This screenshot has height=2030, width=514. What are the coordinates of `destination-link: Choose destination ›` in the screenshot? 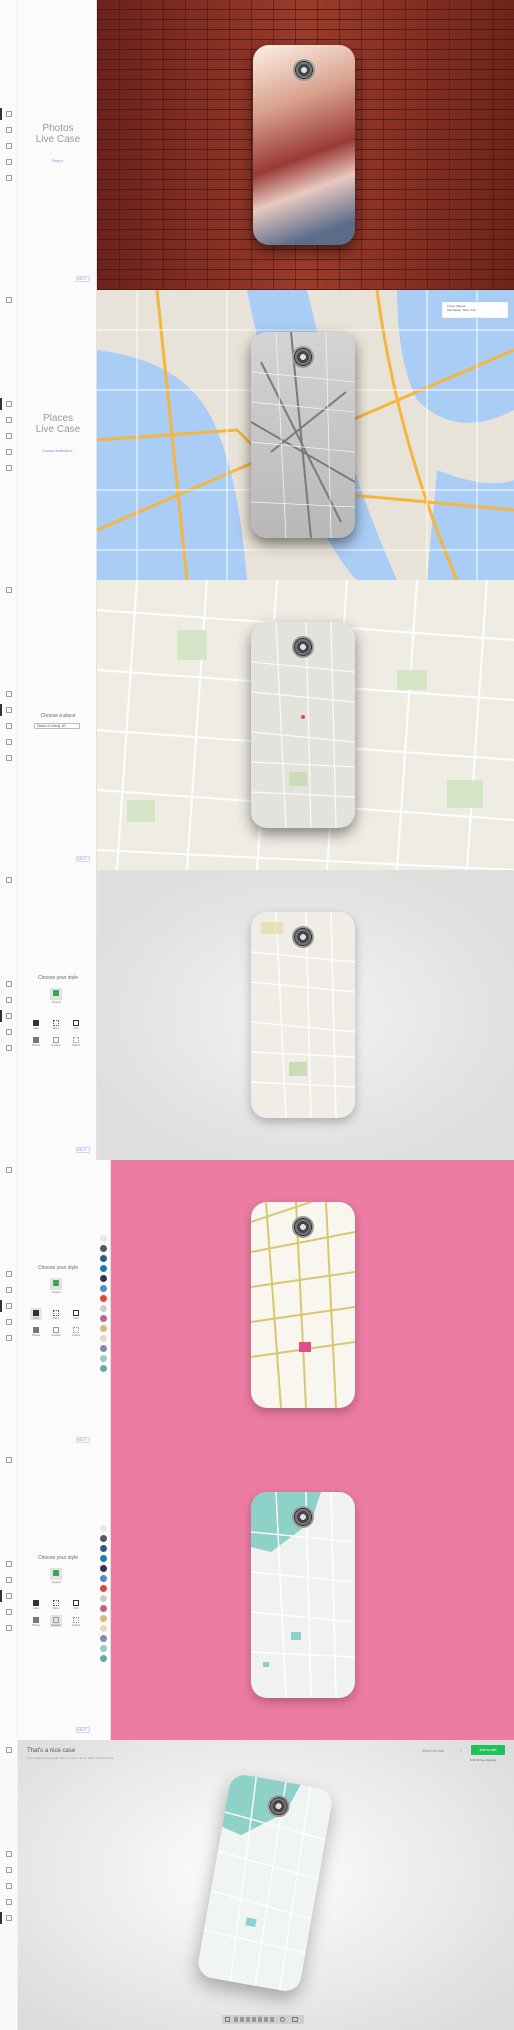 It's located at (58, 451).